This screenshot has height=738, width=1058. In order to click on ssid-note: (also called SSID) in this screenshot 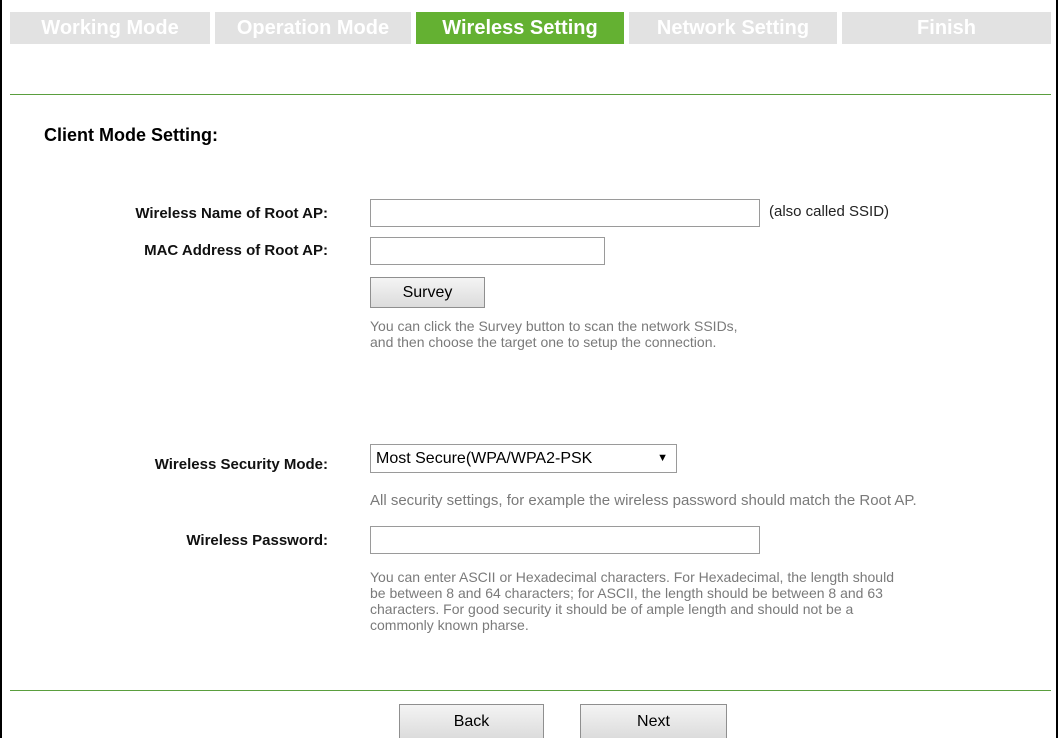, I will do `click(829, 211)`.